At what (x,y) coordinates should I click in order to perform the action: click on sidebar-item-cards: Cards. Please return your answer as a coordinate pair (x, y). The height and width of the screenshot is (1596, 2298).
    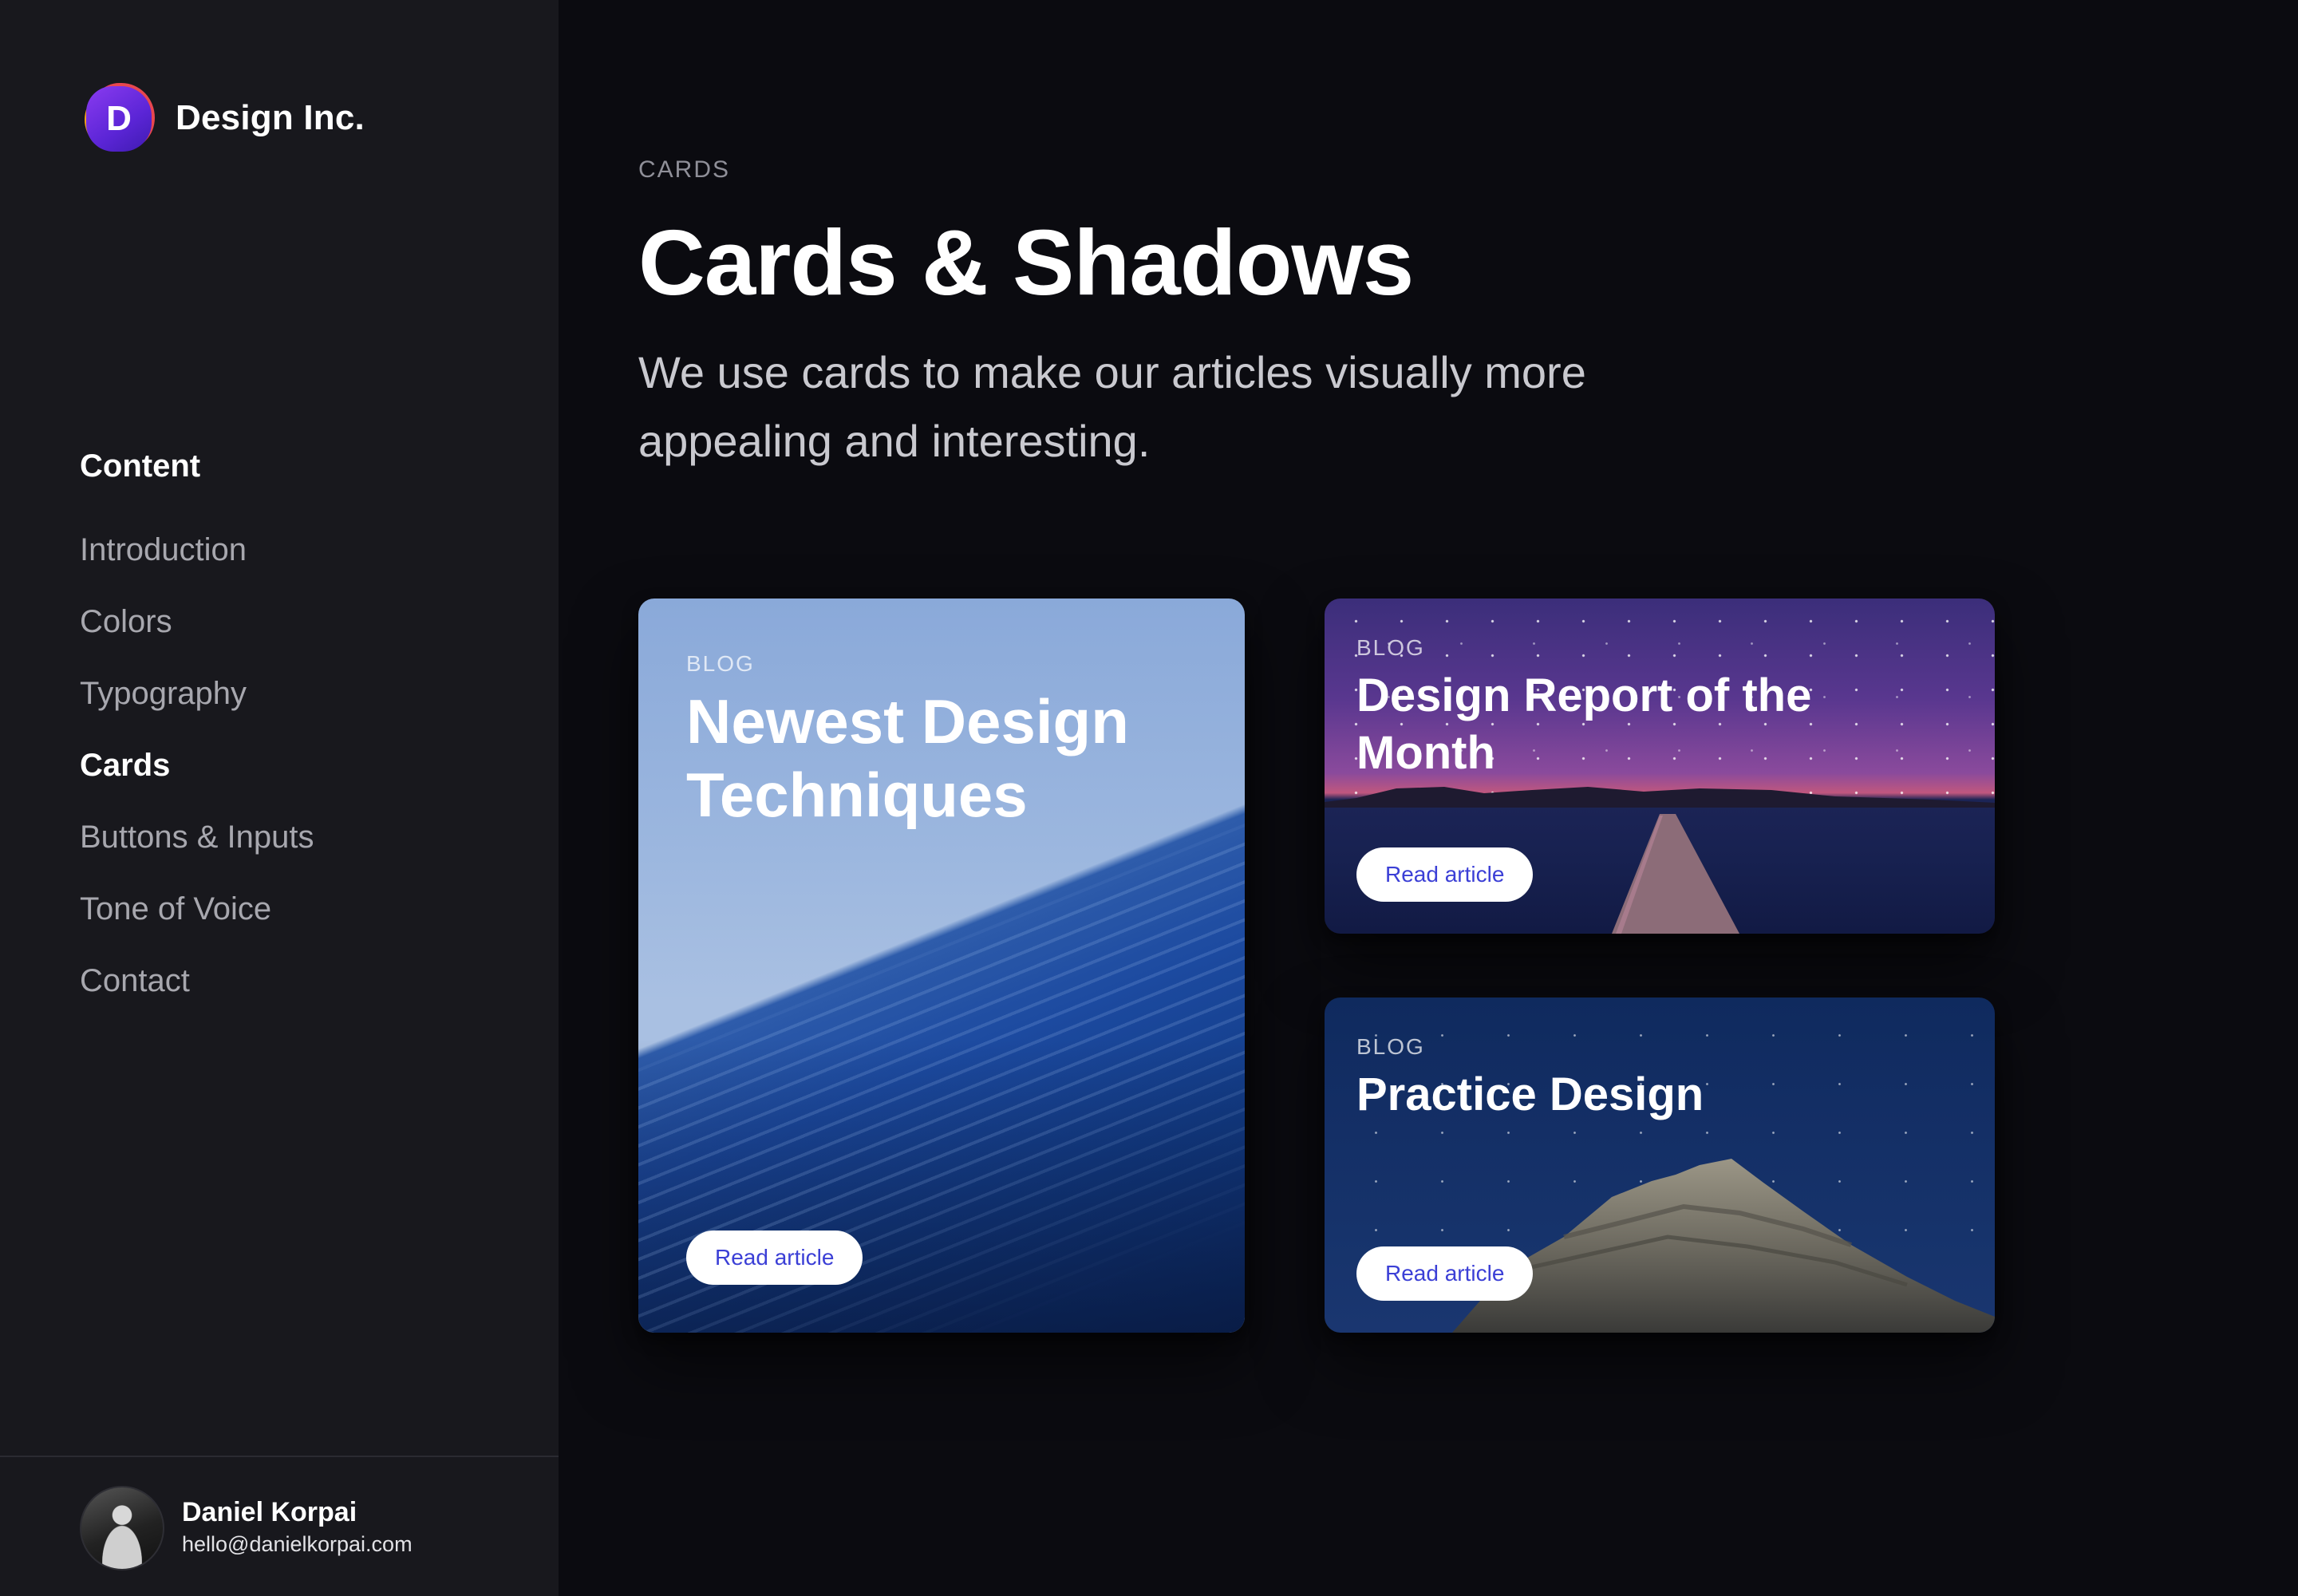
    Looking at the image, I should click on (197, 782).